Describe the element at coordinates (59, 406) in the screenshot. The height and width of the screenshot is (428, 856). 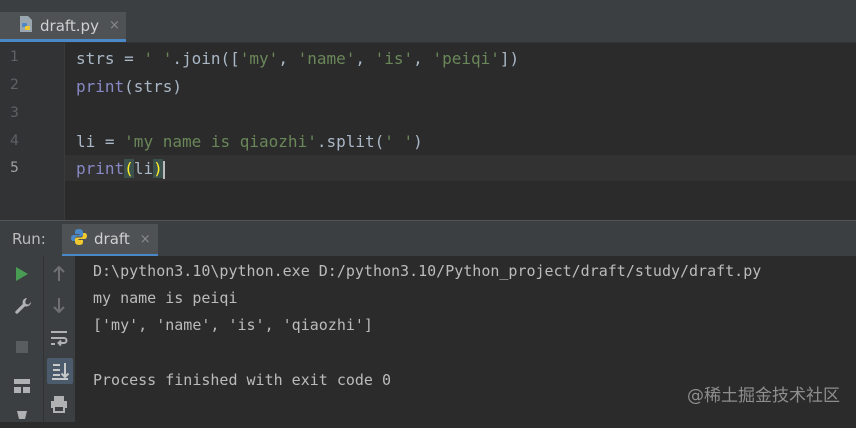
I see `print-icon` at that location.